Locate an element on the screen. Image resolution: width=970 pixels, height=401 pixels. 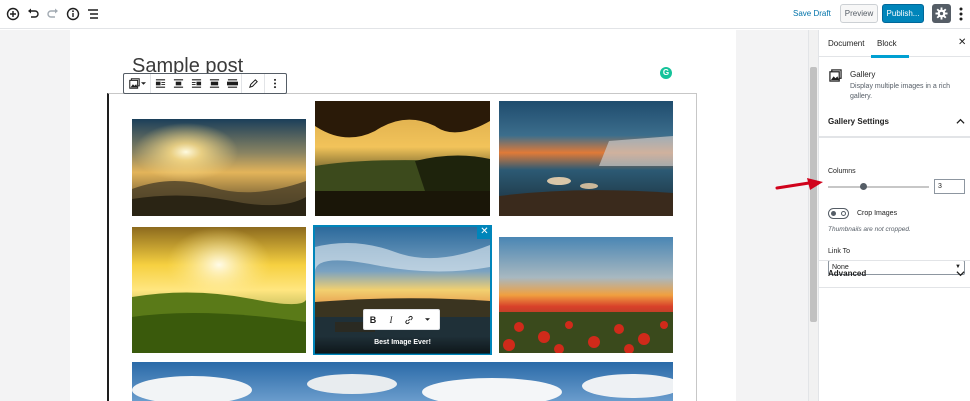
settings-button is located at coordinates (941, 13).